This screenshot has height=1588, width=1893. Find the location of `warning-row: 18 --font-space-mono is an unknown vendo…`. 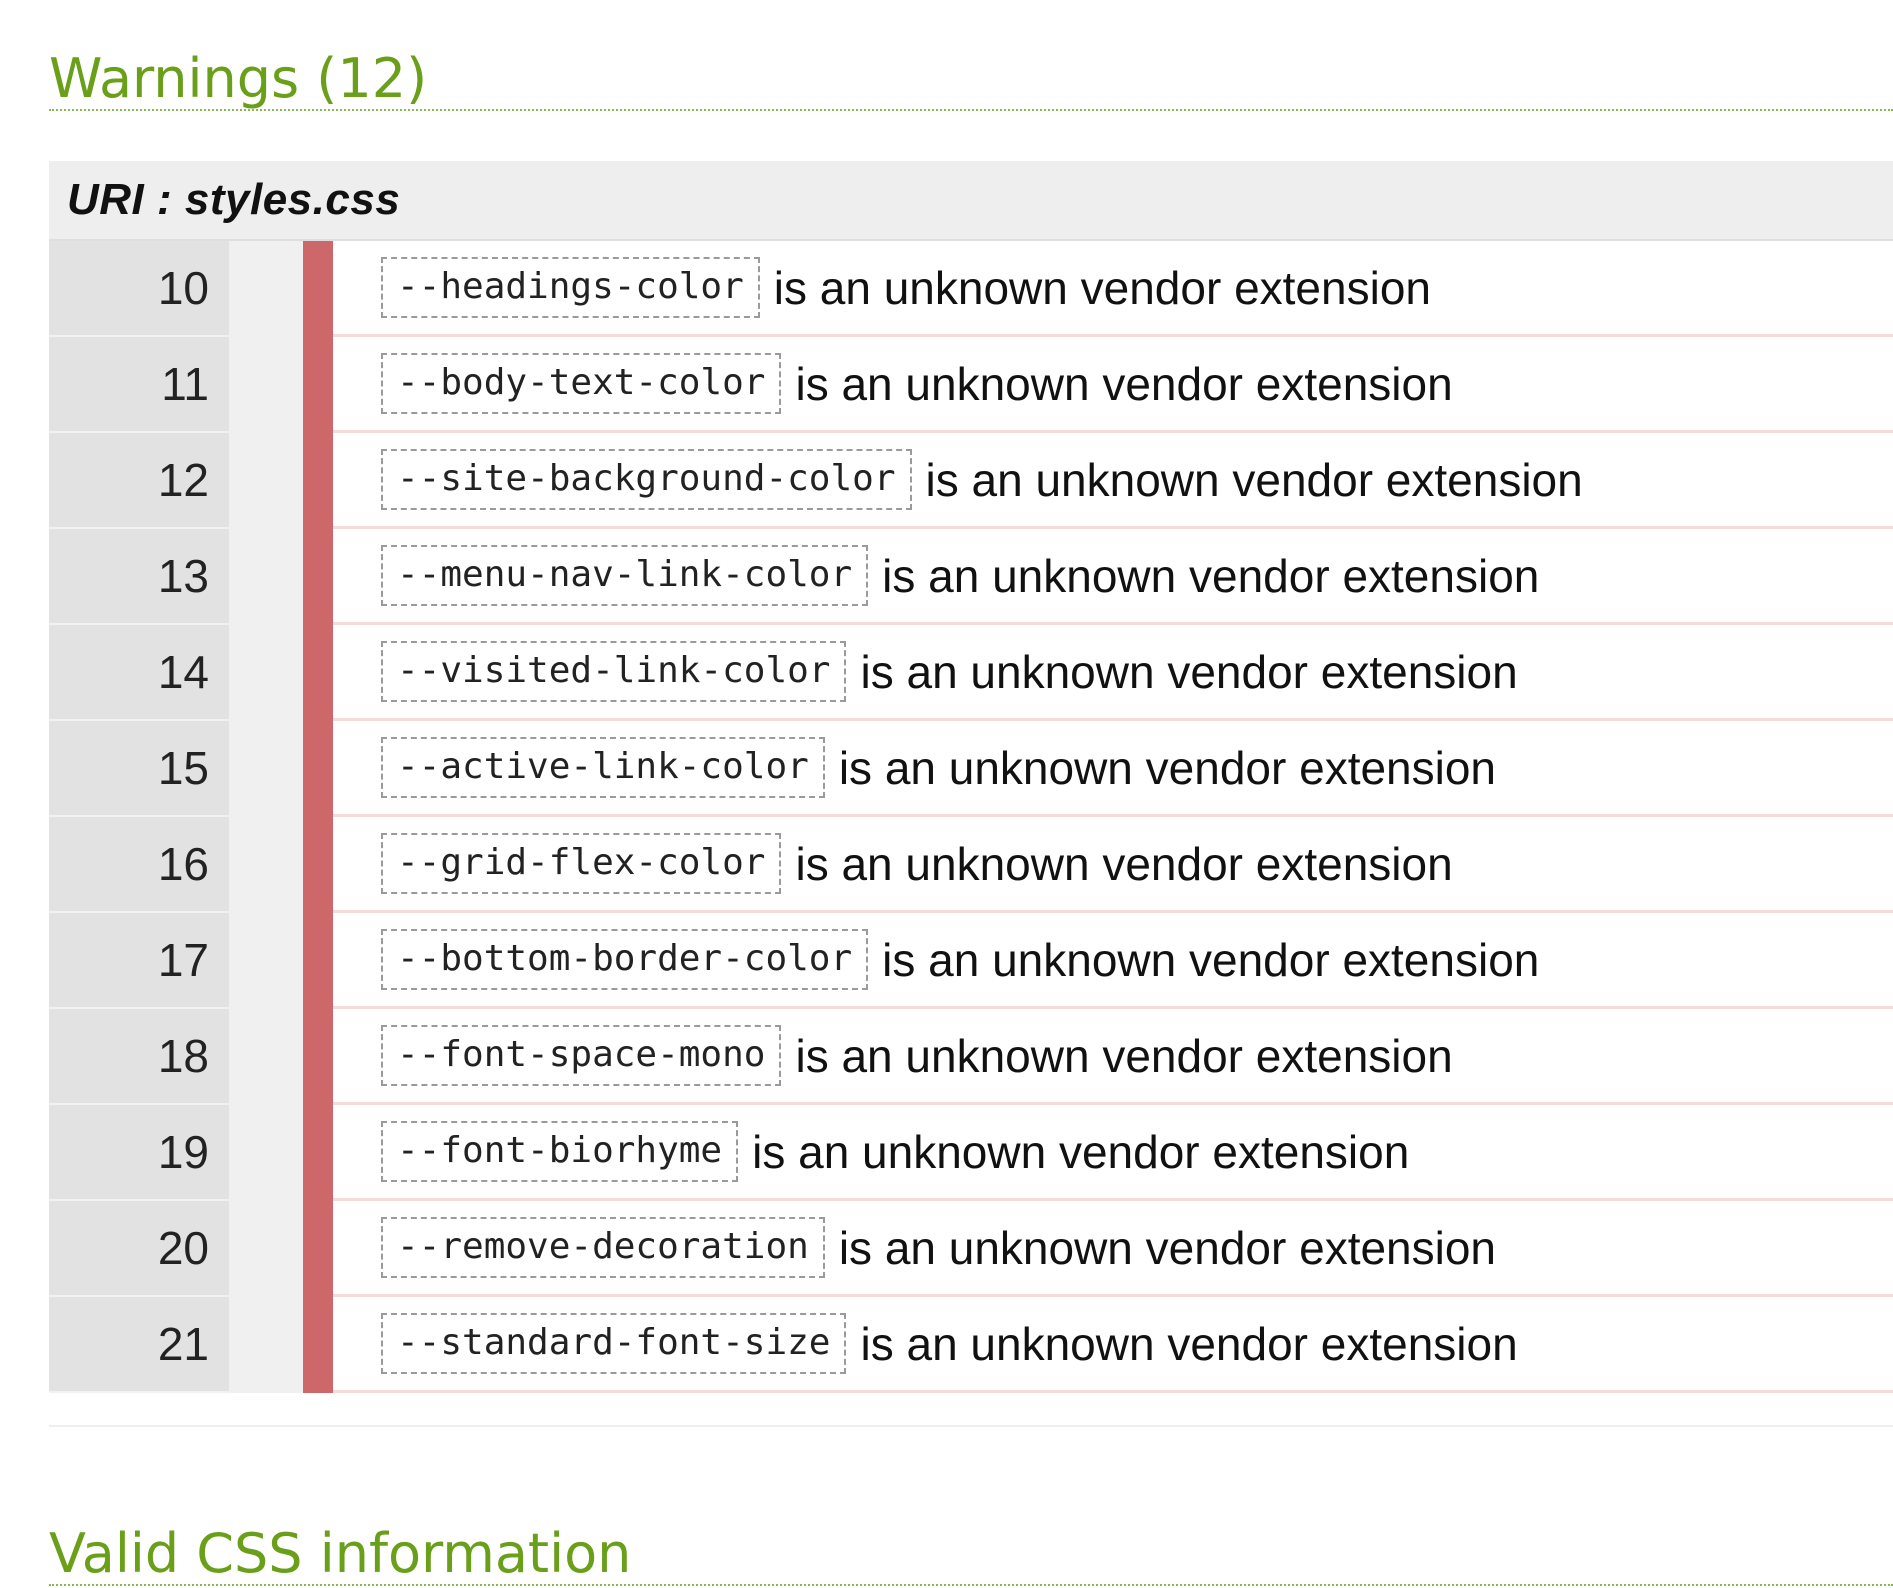

warning-row: 18 --font-space-mono is an unknown vendo… is located at coordinates (971, 1057).